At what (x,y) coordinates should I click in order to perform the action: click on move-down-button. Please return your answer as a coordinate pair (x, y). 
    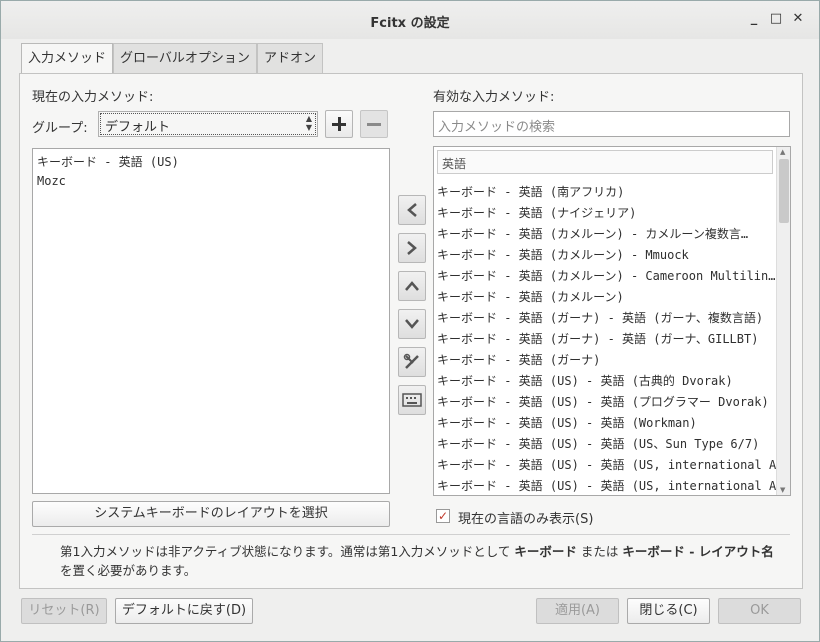
    Looking at the image, I should click on (412, 324).